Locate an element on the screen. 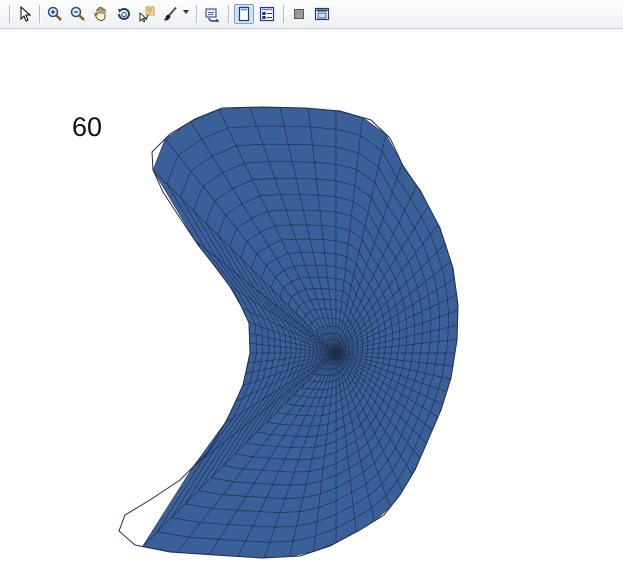  data-cursor-button is located at coordinates (147, 14).